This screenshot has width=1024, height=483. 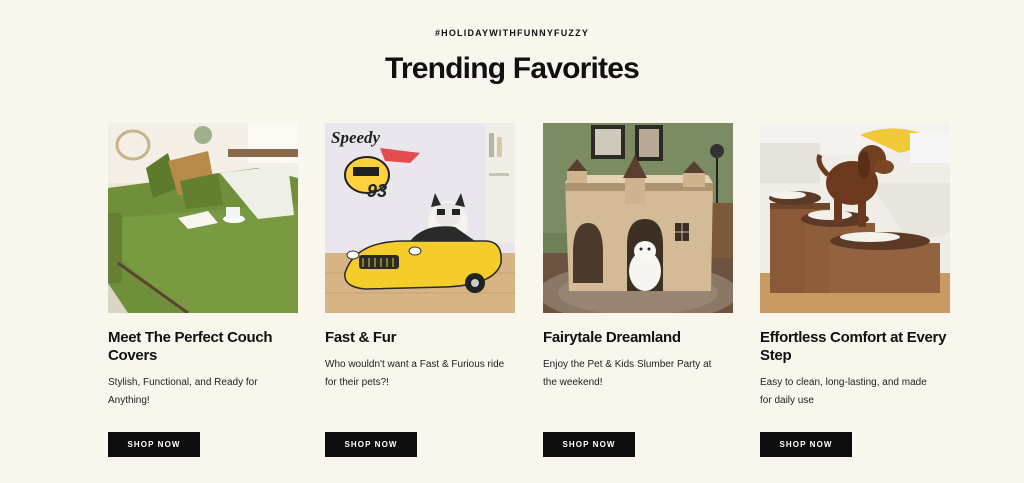 I want to click on speedy-text: Speedy, so click(x=356, y=137).